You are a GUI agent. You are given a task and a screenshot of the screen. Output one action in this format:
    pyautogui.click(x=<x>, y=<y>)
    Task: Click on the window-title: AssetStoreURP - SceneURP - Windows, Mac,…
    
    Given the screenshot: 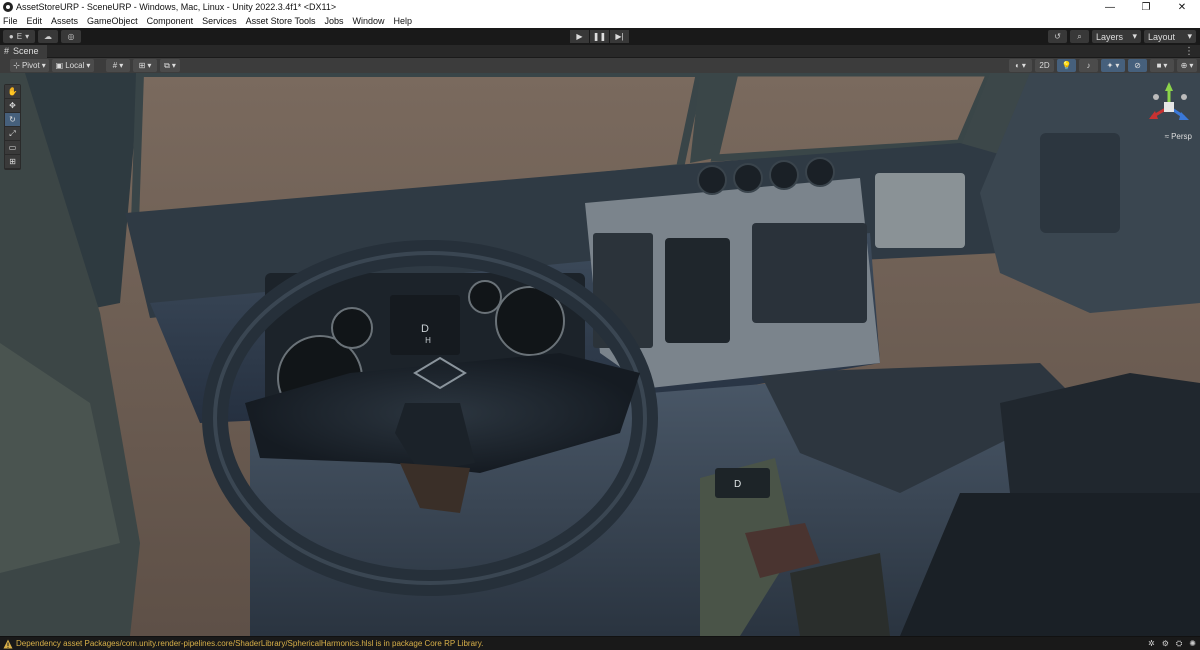 What is the action you would take?
    pyautogui.click(x=176, y=7)
    